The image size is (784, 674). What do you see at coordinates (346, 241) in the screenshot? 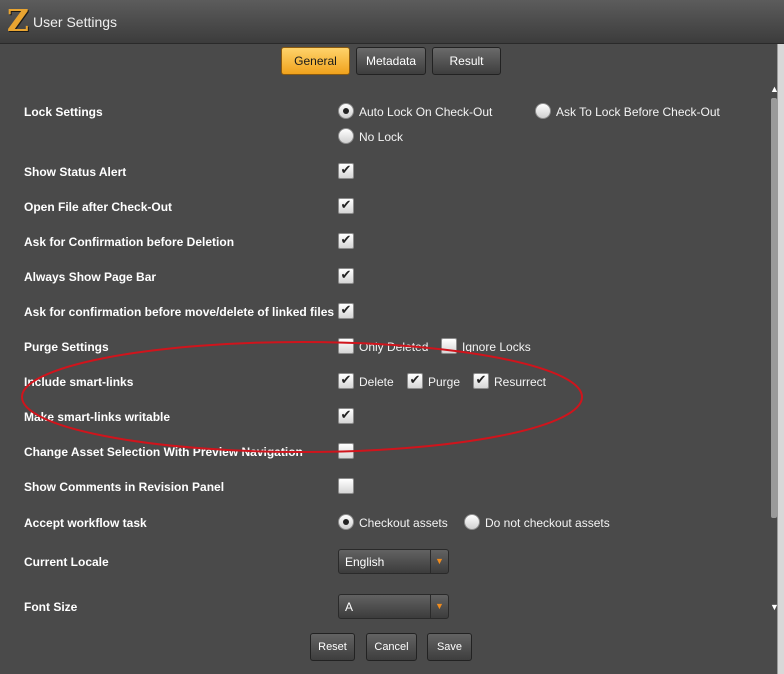
I see `confirm-deletion-checkbox: ✔` at bounding box center [346, 241].